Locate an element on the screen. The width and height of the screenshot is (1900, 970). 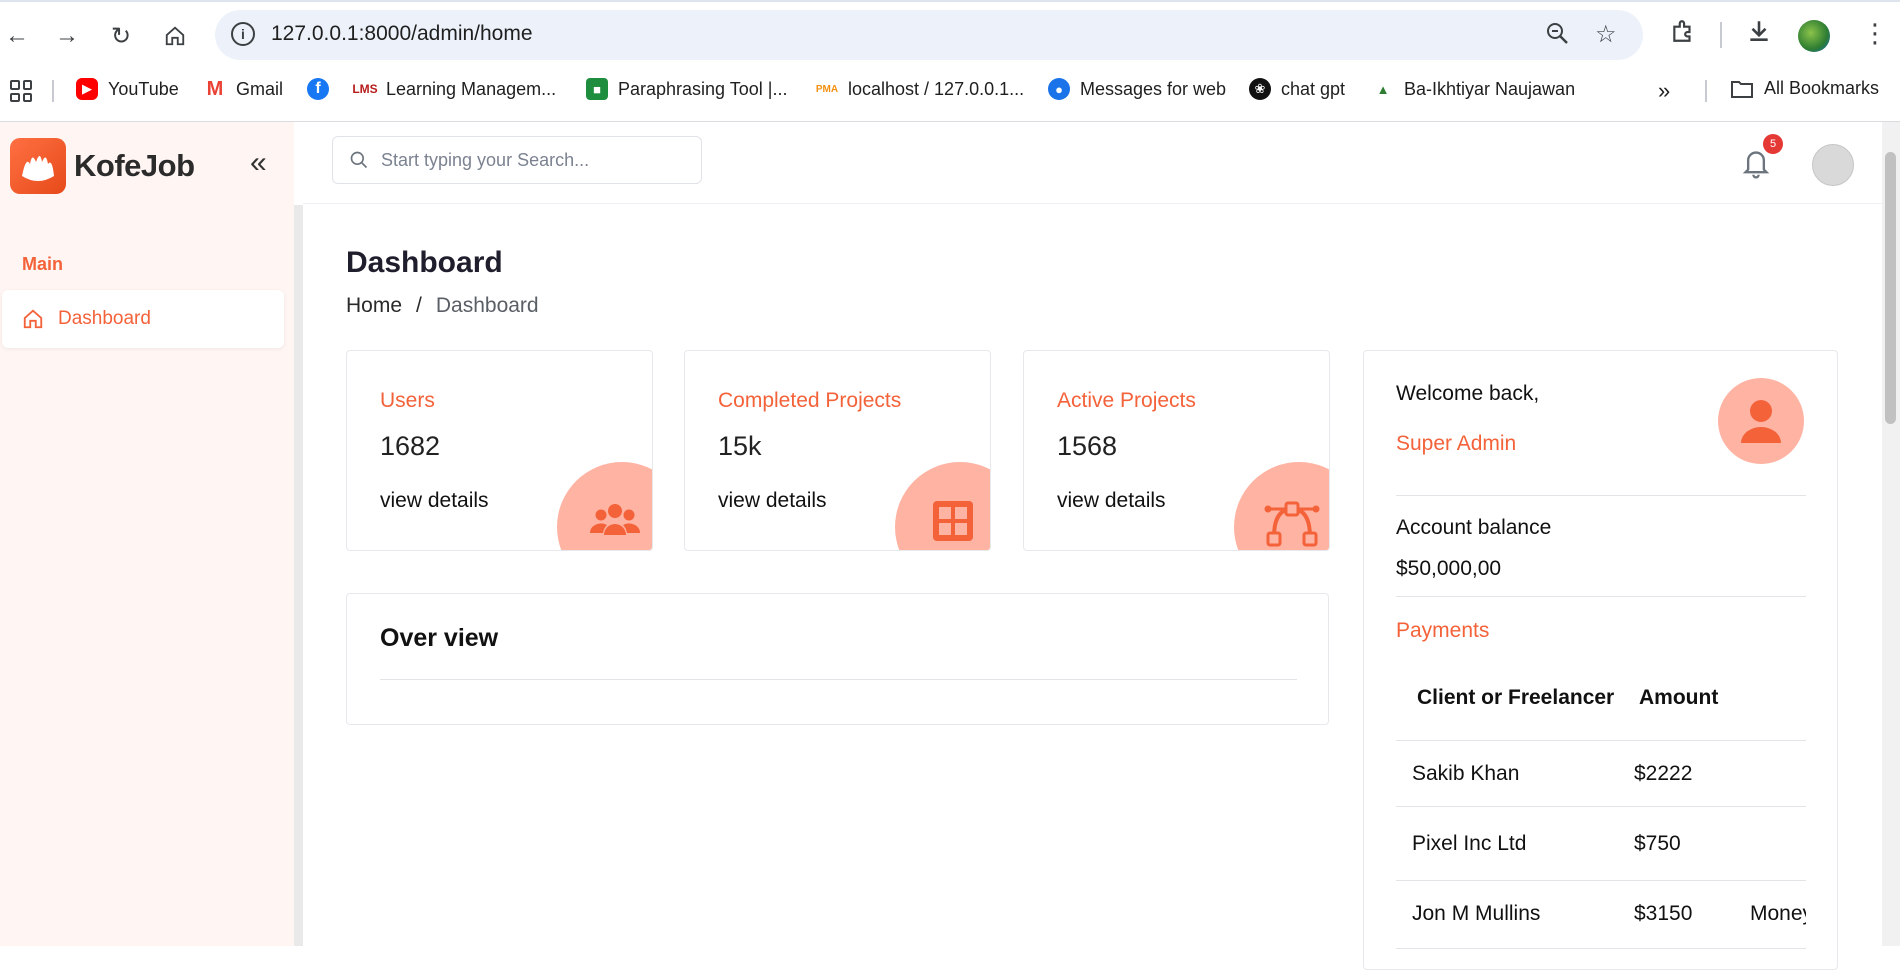
stat-value: 1568 is located at coordinates (1087, 446).